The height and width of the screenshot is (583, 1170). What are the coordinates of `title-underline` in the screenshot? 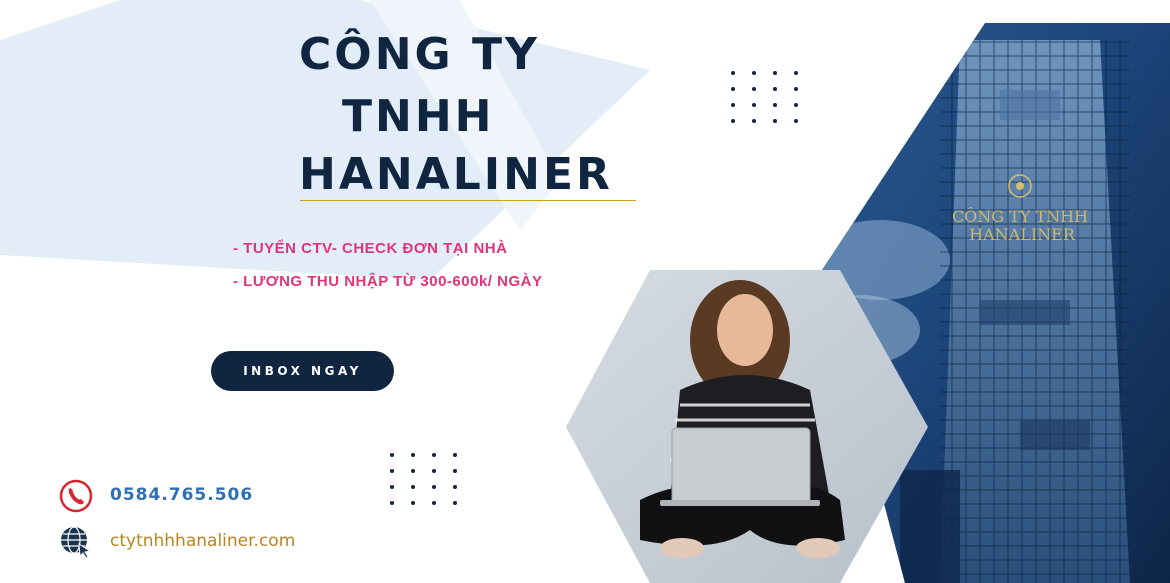 It's located at (468, 200).